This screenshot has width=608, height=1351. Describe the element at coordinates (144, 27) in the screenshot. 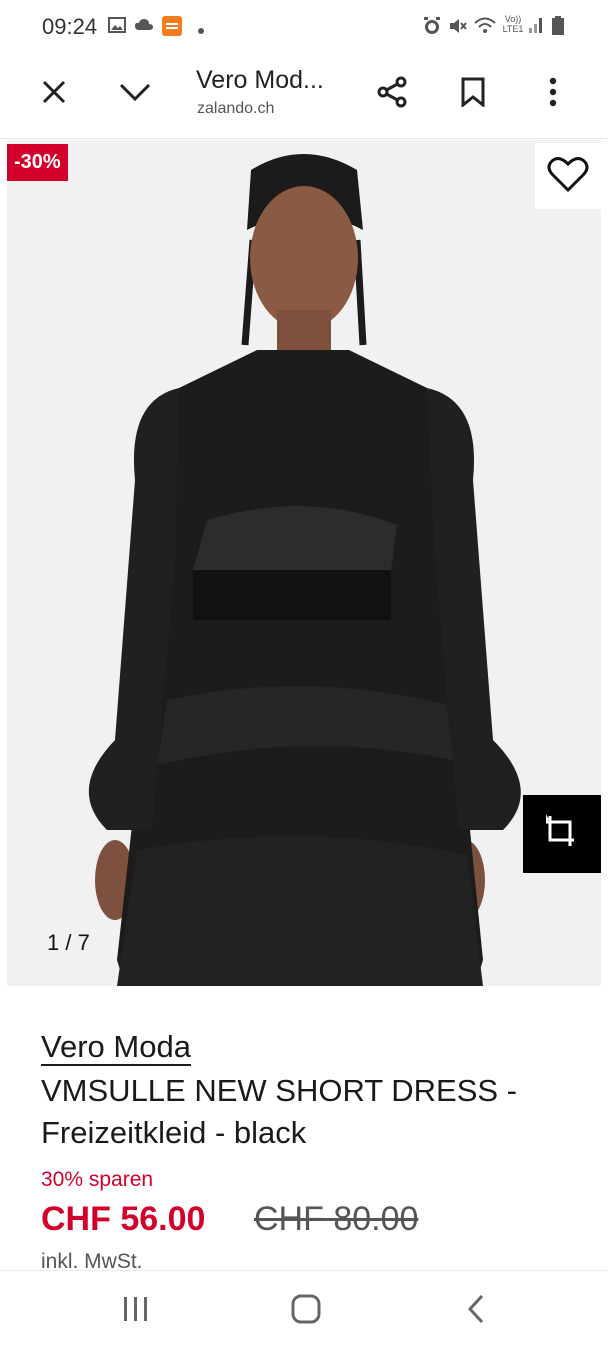

I see `cloud-icon` at that location.